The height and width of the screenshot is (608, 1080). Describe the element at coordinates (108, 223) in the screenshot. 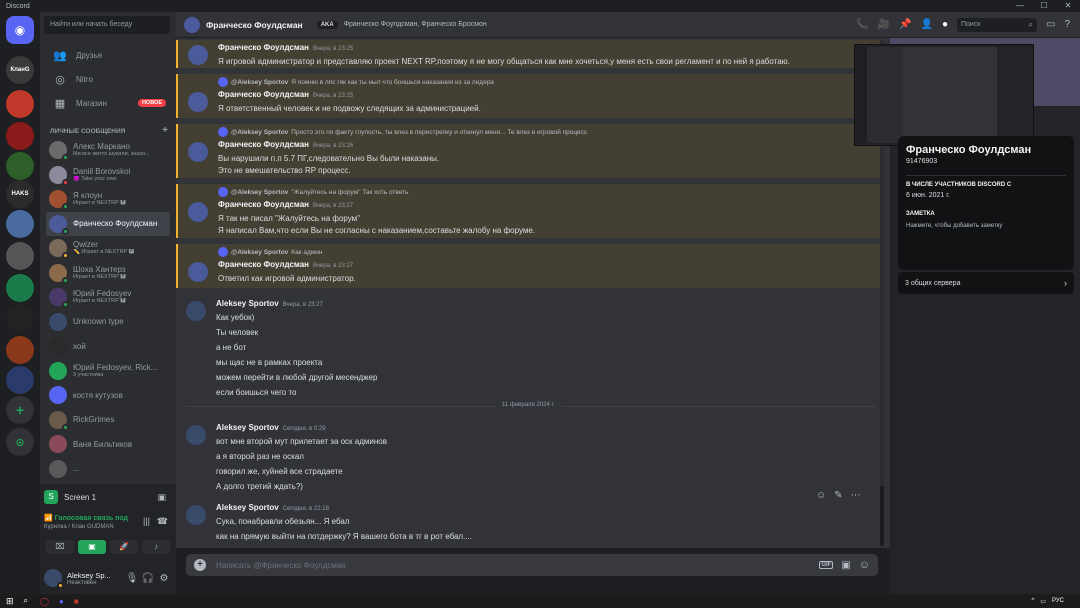

I see `dm-item: Франческо Фоулдсман` at that location.